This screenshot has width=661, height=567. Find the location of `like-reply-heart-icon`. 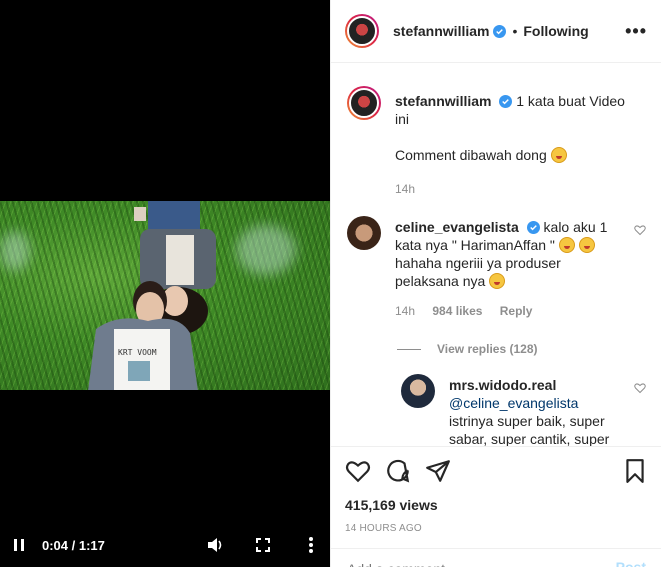

like-reply-heart-icon is located at coordinates (640, 388).